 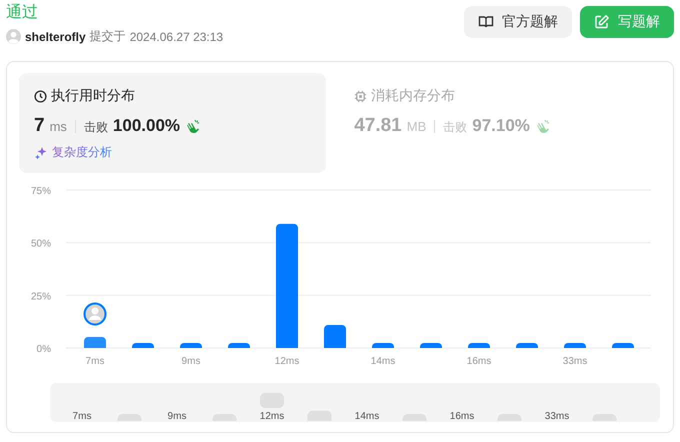 What do you see at coordinates (55, 37) in the screenshot?
I see `username: shelterofly` at bounding box center [55, 37].